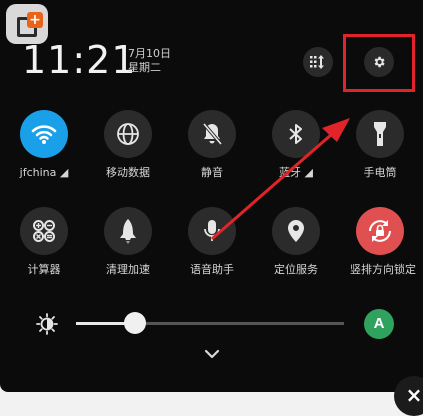  I want to click on brightness-slider, so click(210, 323).